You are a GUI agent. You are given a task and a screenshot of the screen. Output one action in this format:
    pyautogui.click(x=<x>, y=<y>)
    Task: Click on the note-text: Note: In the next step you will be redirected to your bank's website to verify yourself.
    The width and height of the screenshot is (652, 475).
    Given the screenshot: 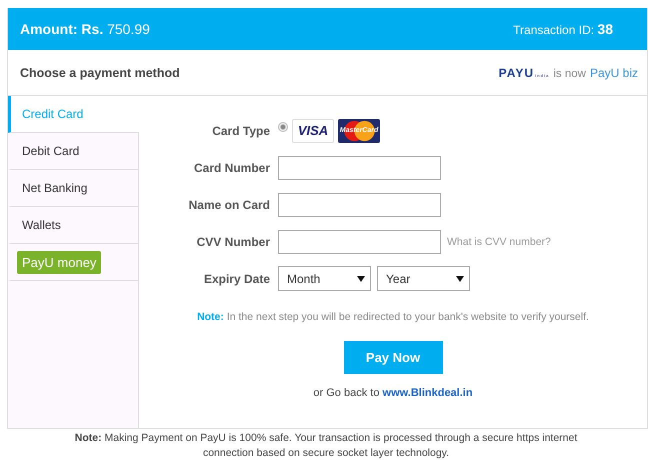 What is the action you would take?
    pyautogui.click(x=393, y=317)
    